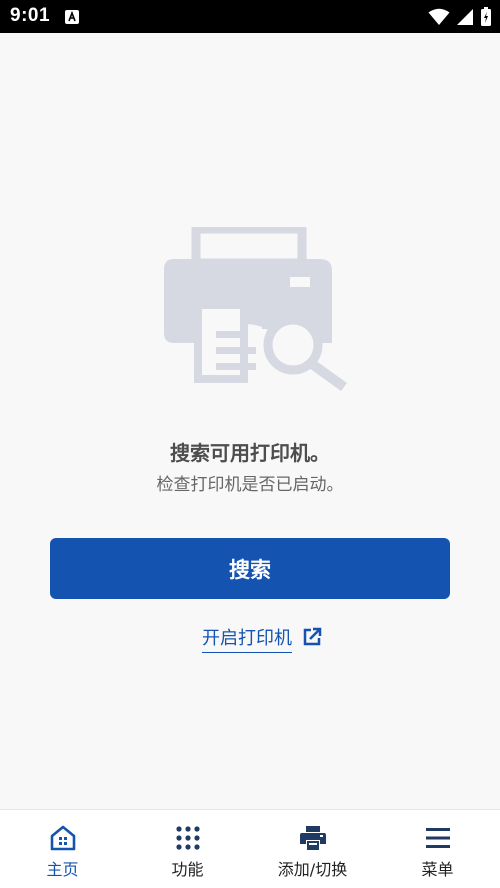  What do you see at coordinates (437, 849) in the screenshot?
I see `nav-menu: 菜单` at bounding box center [437, 849].